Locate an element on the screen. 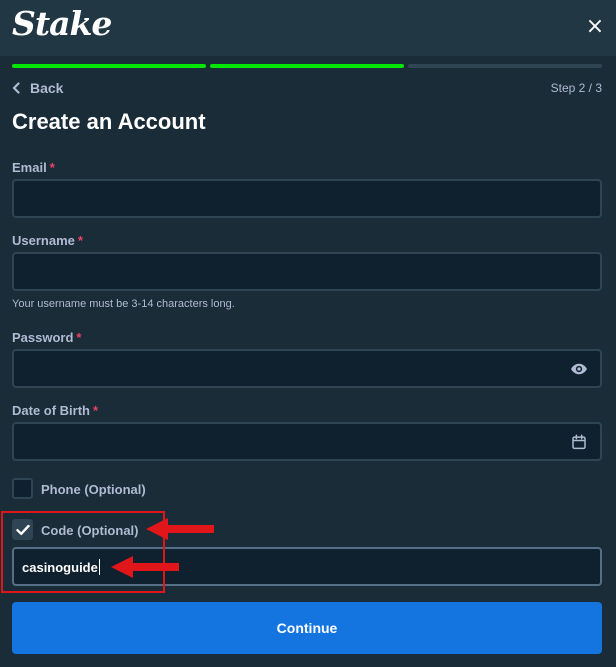 This screenshot has width=616, height=667. code-checkbox is located at coordinates (22, 529).